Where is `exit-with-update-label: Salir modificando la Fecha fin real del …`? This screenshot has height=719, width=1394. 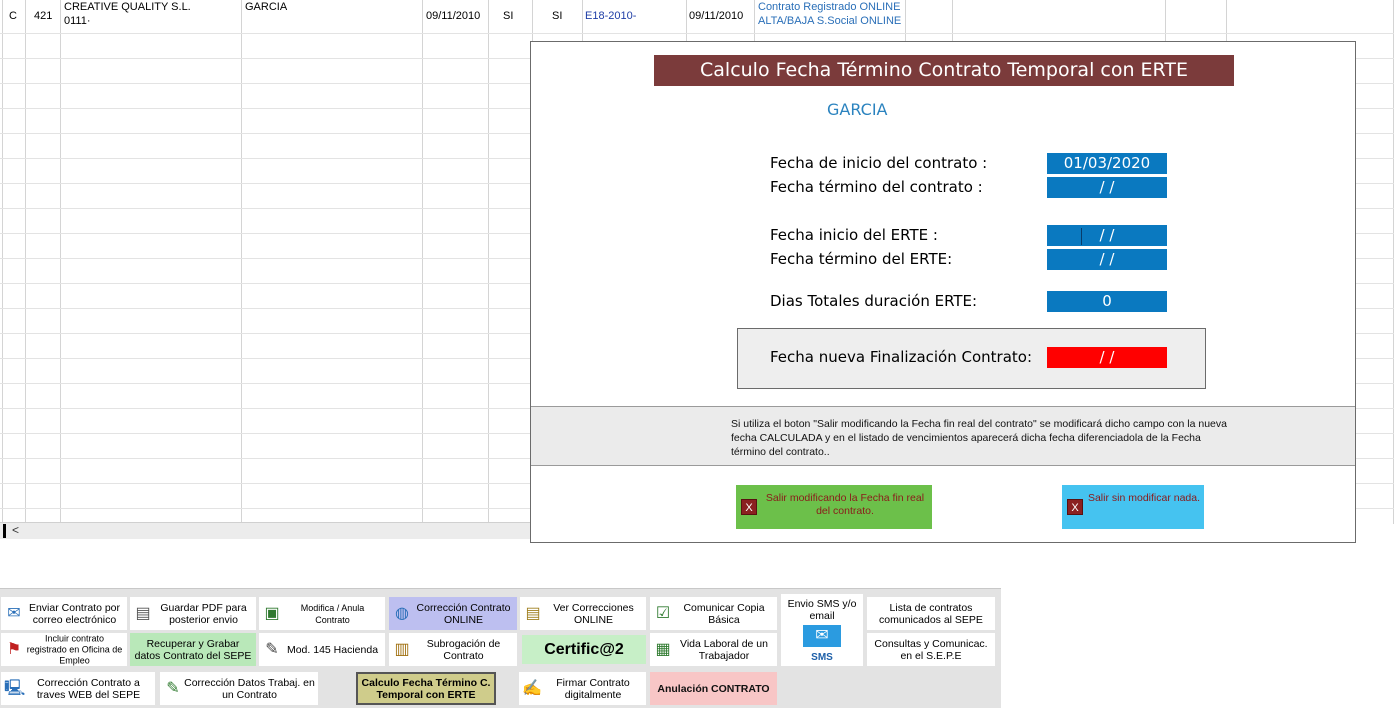
exit-with-update-label: Salir modificando la Fecha fin real del … is located at coordinates (845, 504).